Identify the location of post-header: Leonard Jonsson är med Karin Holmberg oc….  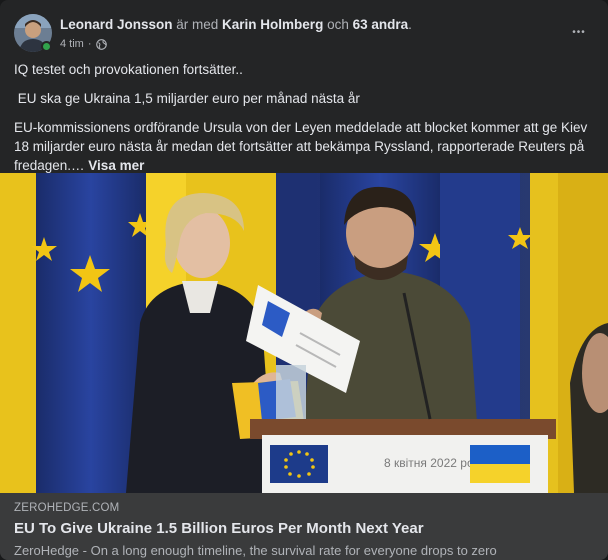
(304, 34).